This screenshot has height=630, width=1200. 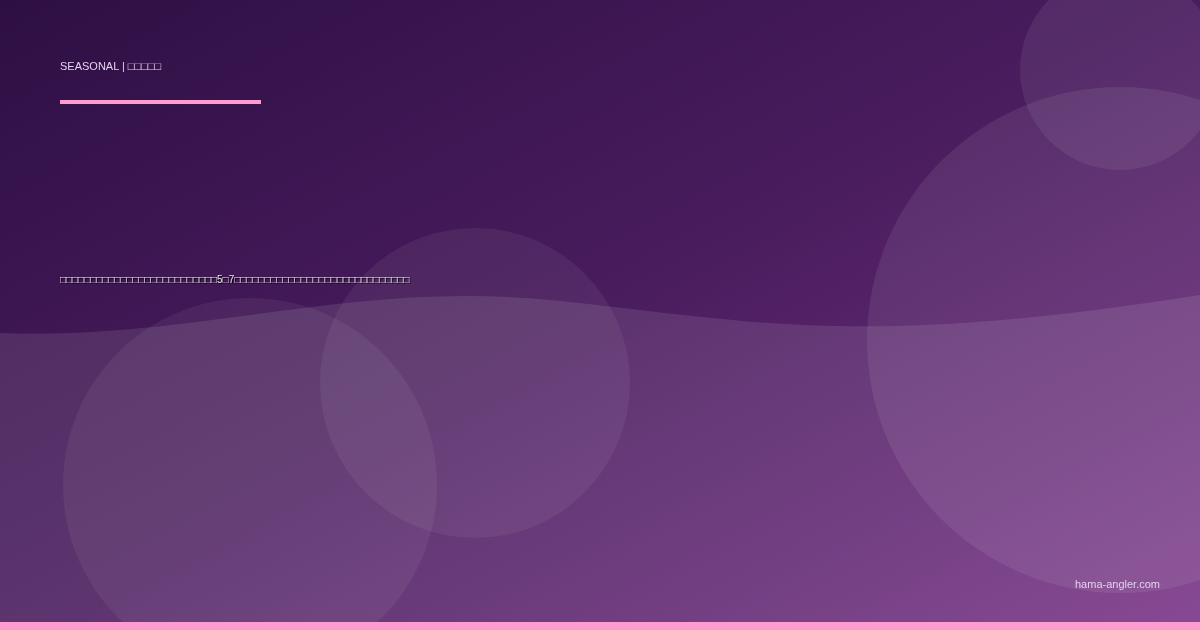 I want to click on category-label: SEASONAL | □□□□□, so click(x=111, y=66).